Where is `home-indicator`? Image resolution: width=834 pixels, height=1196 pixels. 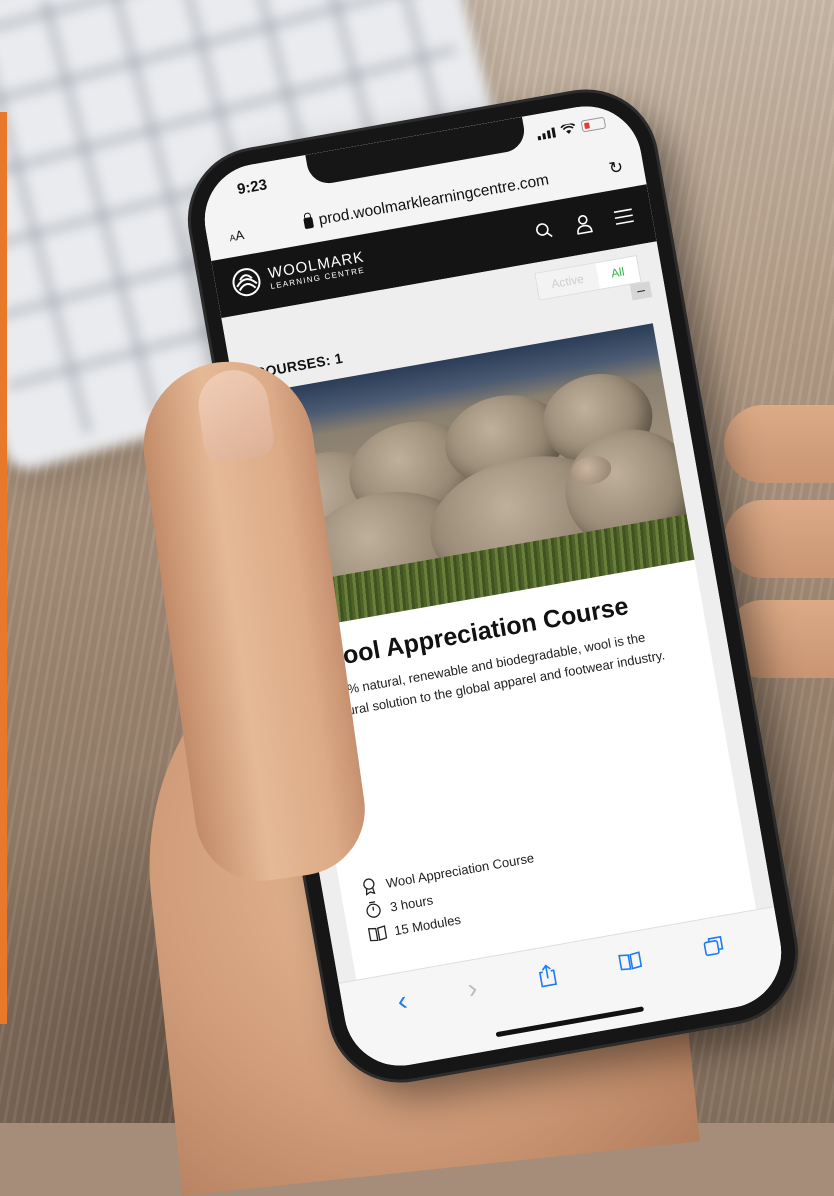 home-indicator is located at coordinates (570, 1022).